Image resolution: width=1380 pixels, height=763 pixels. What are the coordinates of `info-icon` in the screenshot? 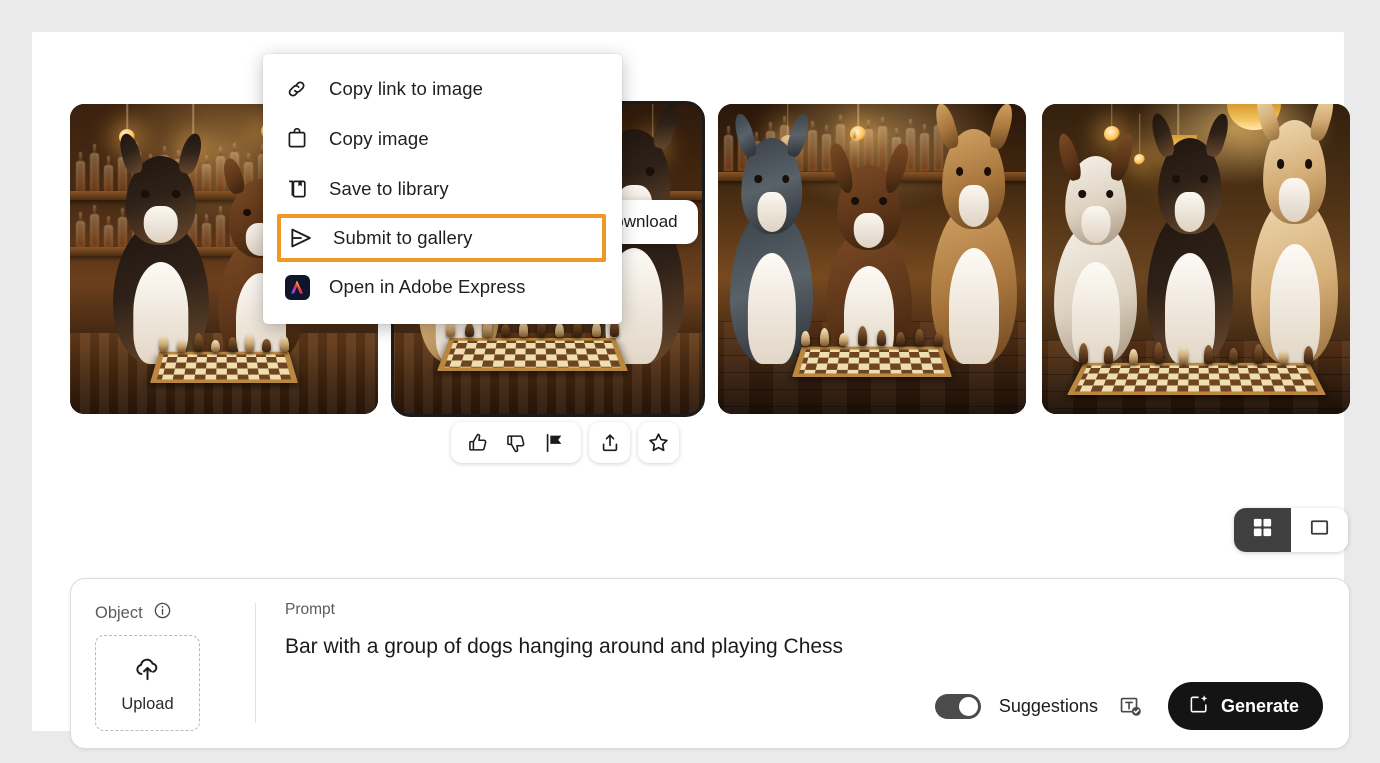 It's located at (162, 613).